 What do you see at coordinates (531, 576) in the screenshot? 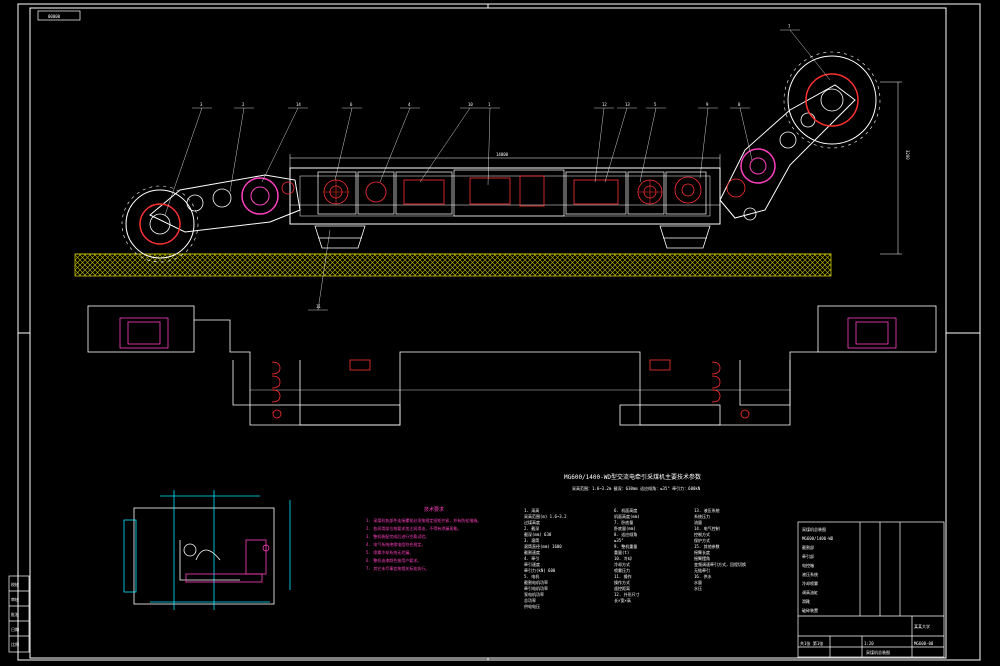
I see `param-line: 5. 电机` at bounding box center [531, 576].